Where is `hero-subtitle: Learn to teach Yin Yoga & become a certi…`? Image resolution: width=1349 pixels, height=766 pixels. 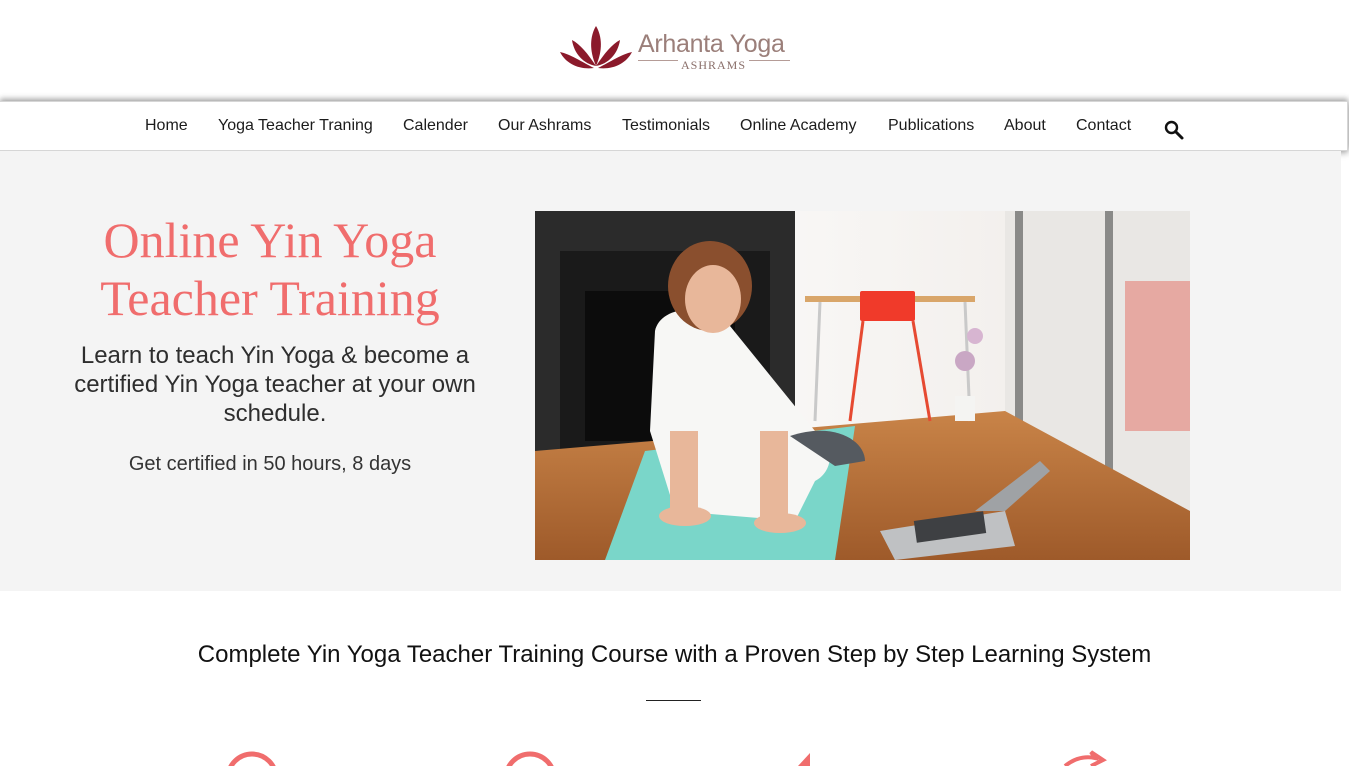 hero-subtitle: Learn to teach Yin Yoga & become a certi… is located at coordinates (275, 384).